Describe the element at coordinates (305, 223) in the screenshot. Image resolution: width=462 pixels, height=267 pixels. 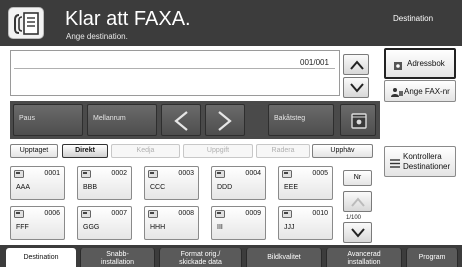
I see `quick-key-0010: 0010 JJJ` at that location.